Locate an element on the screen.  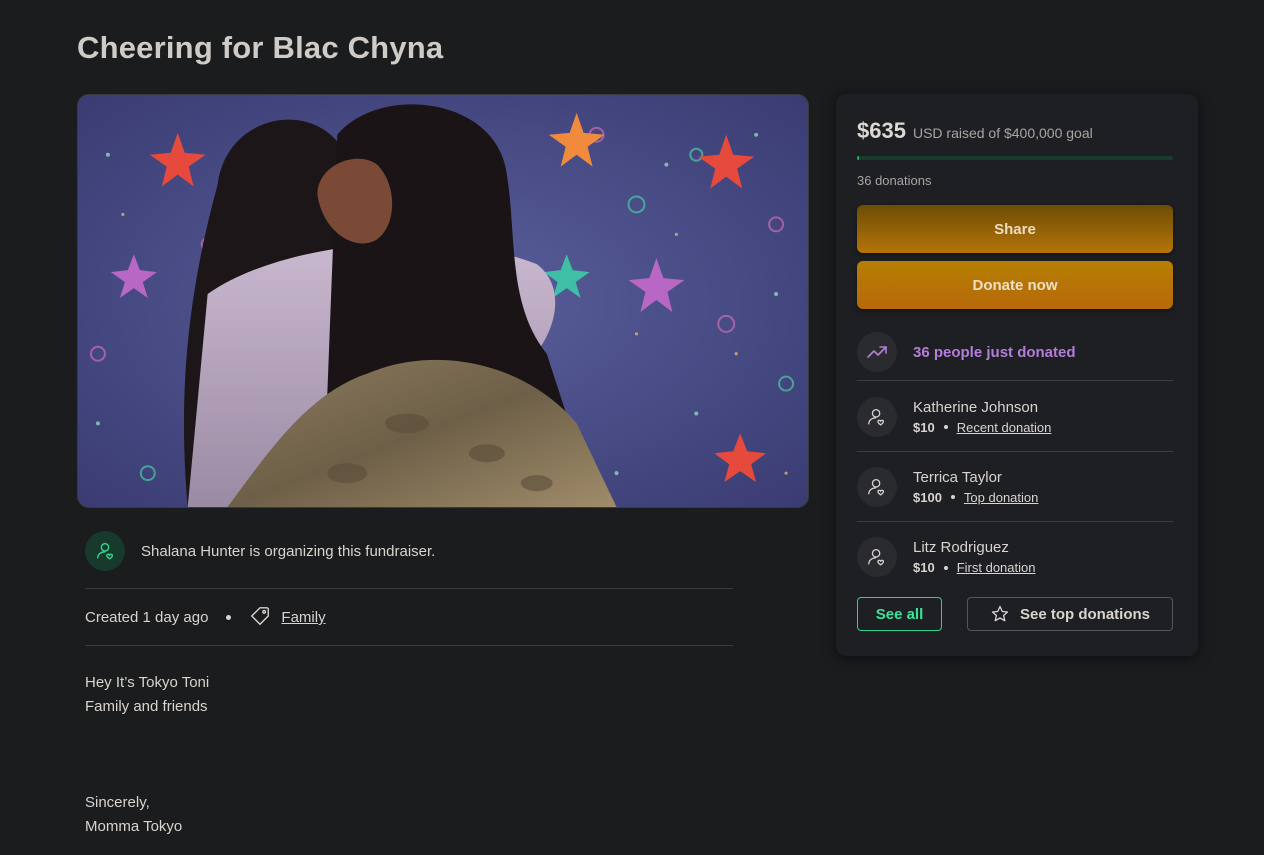
raised-amount: $635 is located at coordinates (881, 130).